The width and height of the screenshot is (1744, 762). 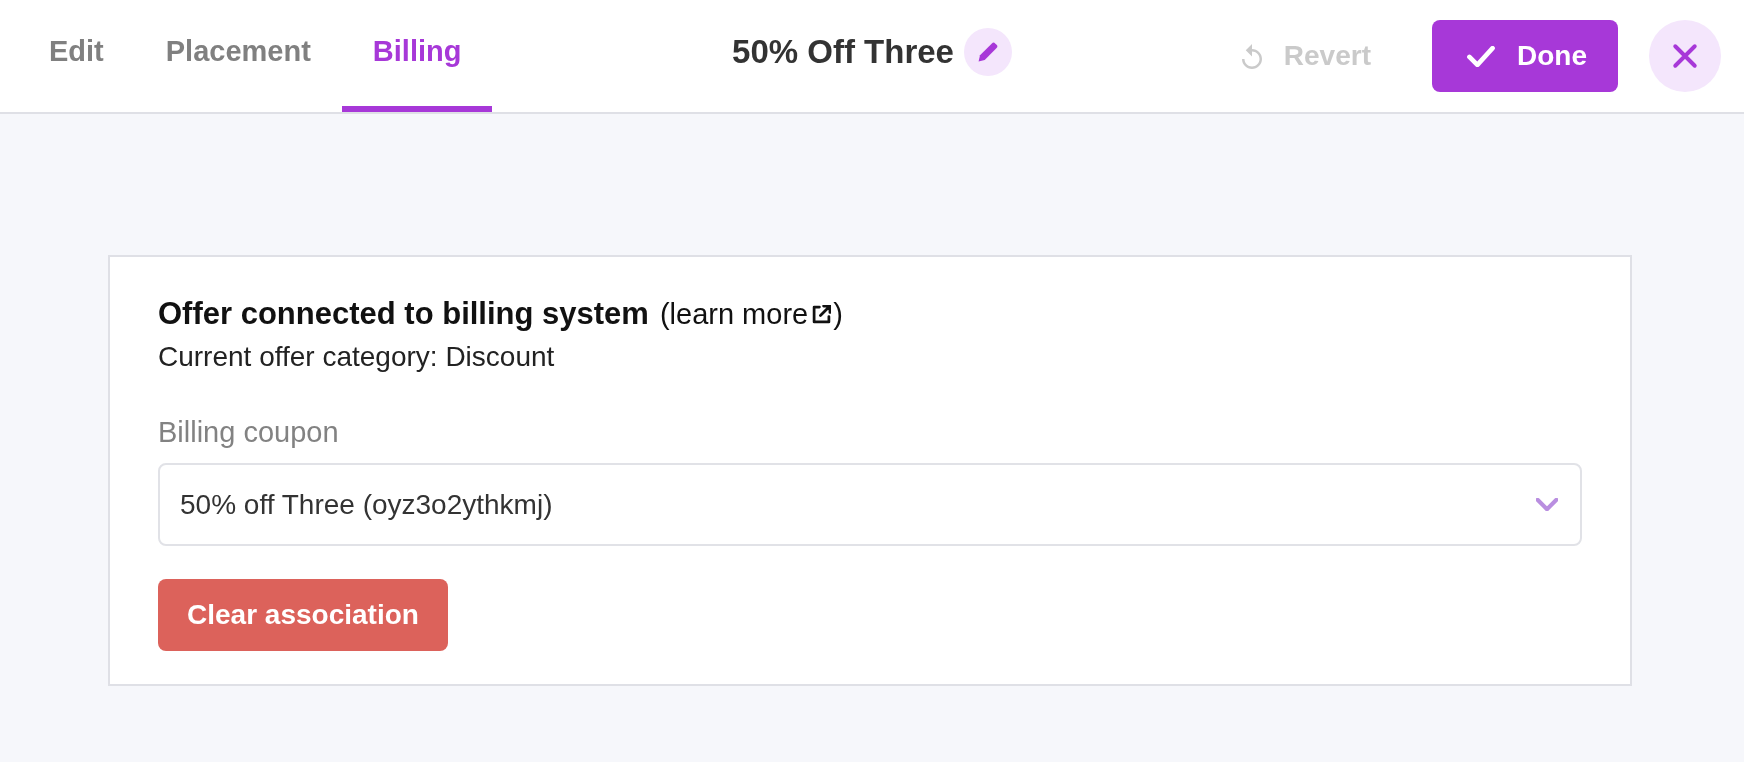 What do you see at coordinates (248, 432) in the screenshot?
I see `field-label: Billing coupon` at bounding box center [248, 432].